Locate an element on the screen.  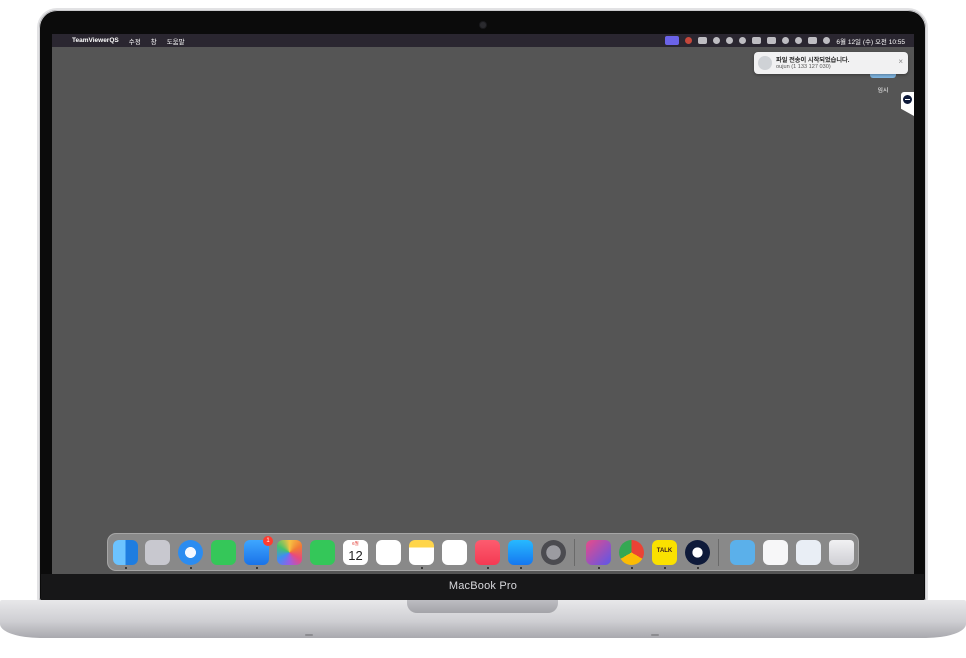
shortcuts-icon is located at coordinates (598, 552).